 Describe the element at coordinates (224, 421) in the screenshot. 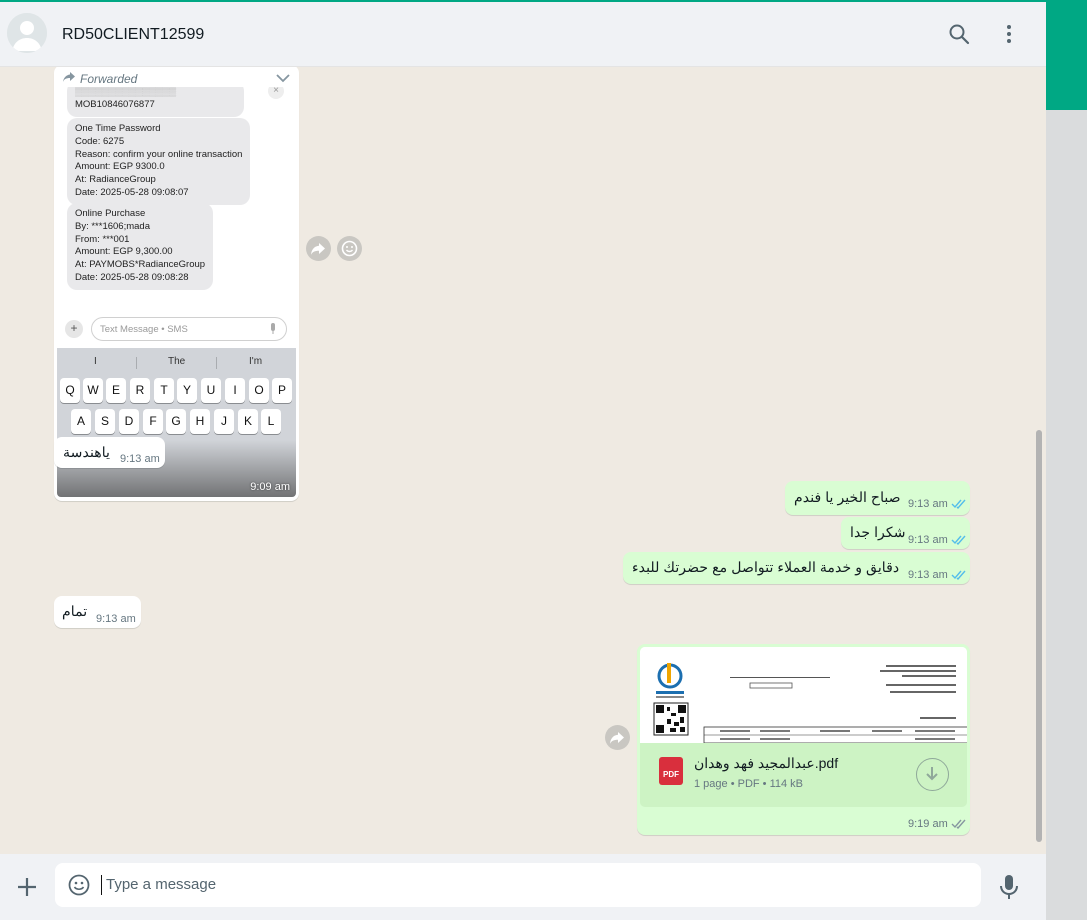

I see `keyboard-key: J` at that location.